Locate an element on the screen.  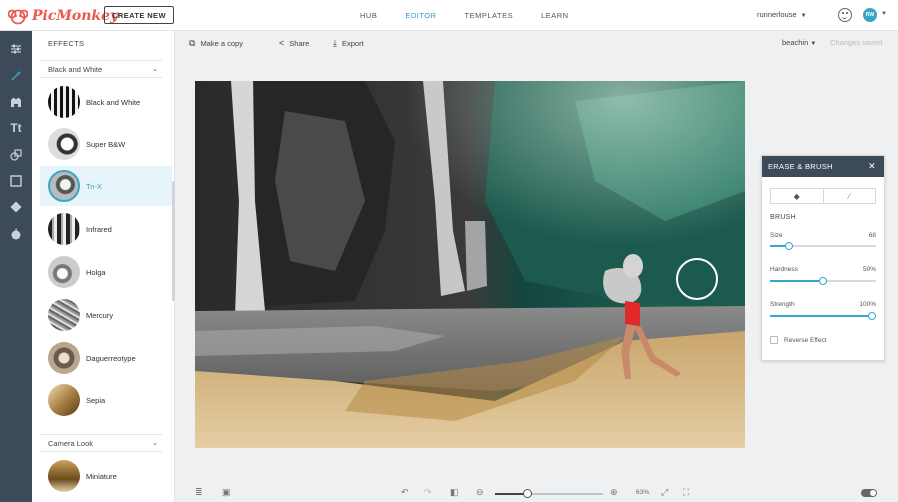
checkbox-box is located at coordinates (774, 340).